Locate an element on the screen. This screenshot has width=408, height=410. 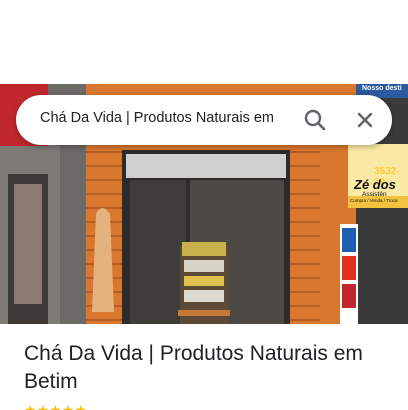
close-icon is located at coordinates (365, 120).